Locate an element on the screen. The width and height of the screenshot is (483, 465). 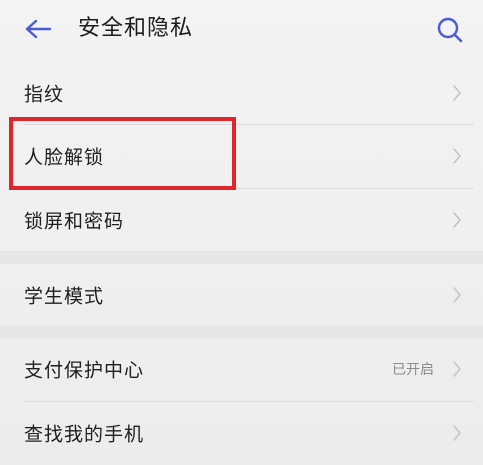
app-header: 安全和隐私 is located at coordinates (241, 29).